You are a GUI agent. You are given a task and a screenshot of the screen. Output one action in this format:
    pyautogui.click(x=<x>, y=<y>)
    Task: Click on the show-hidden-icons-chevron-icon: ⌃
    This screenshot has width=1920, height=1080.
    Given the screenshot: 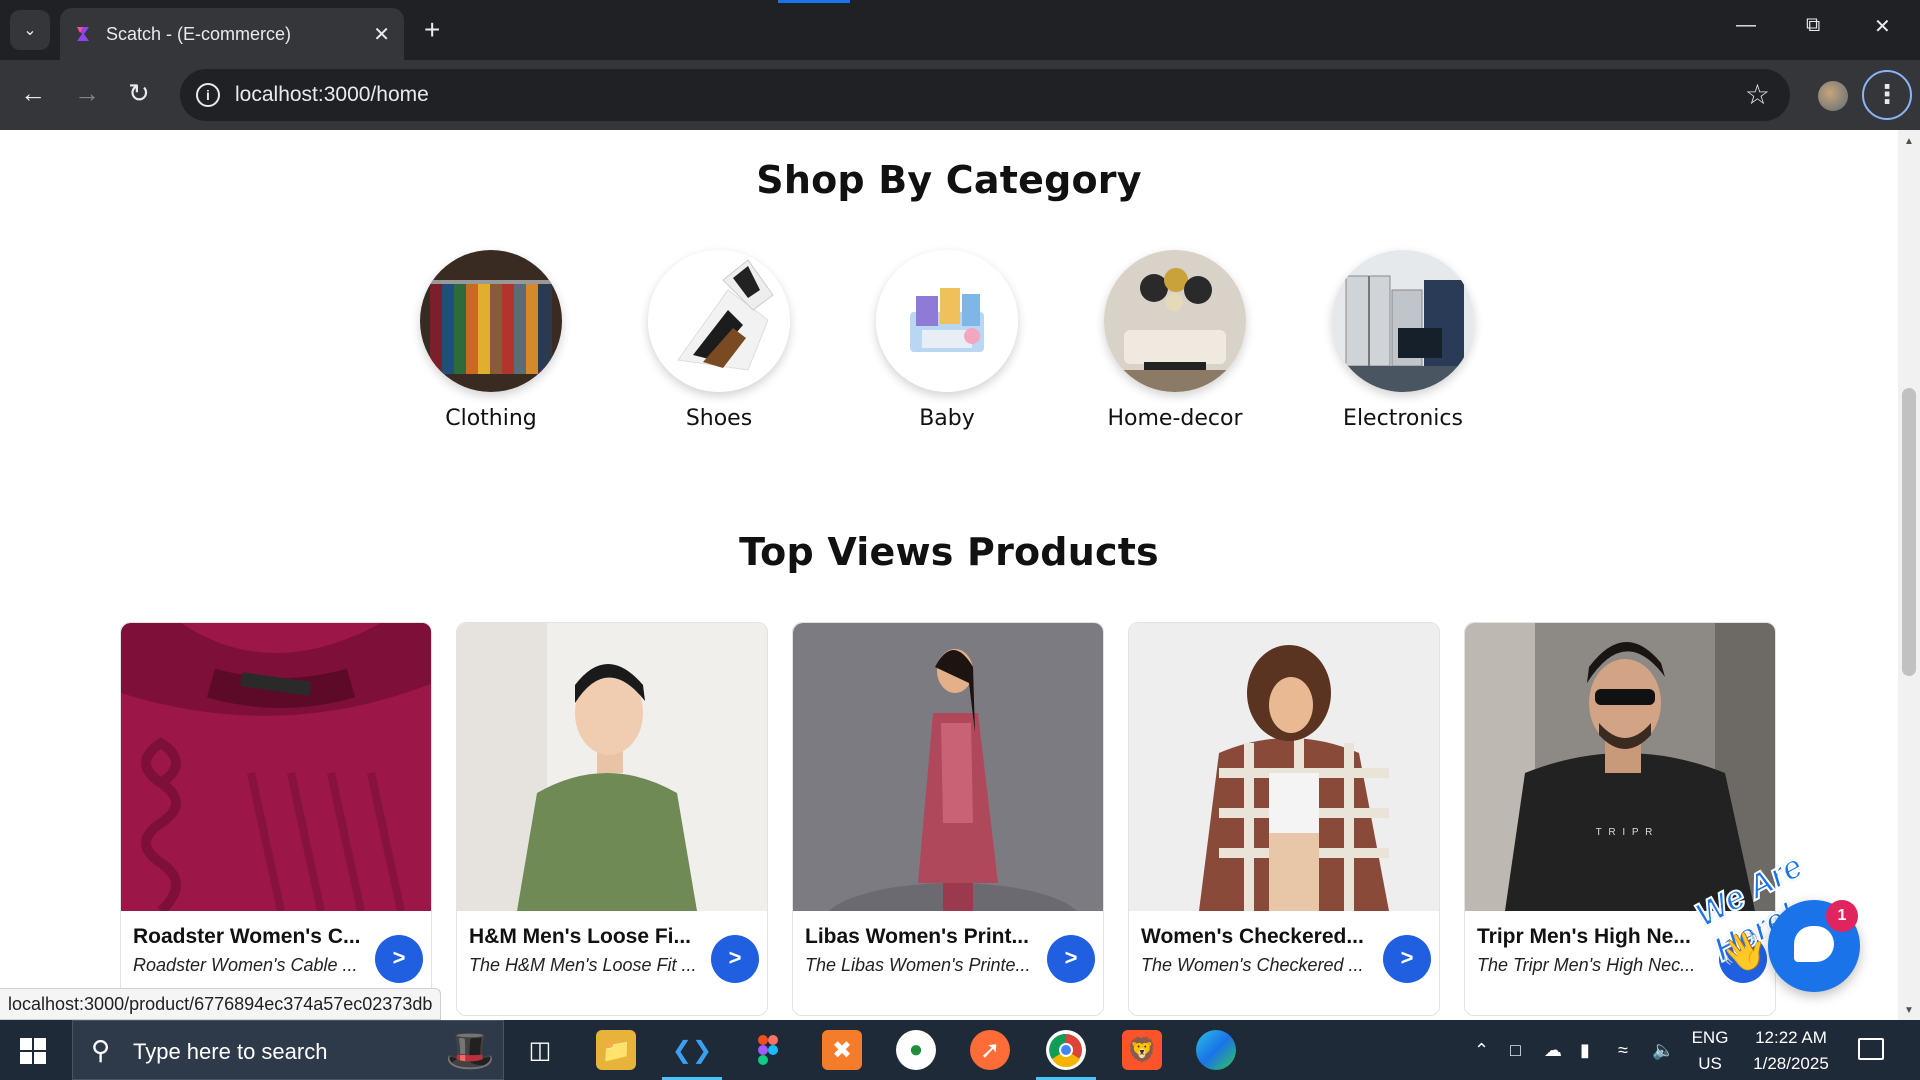 What is the action you would take?
    pyautogui.click(x=1481, y=1050)
    